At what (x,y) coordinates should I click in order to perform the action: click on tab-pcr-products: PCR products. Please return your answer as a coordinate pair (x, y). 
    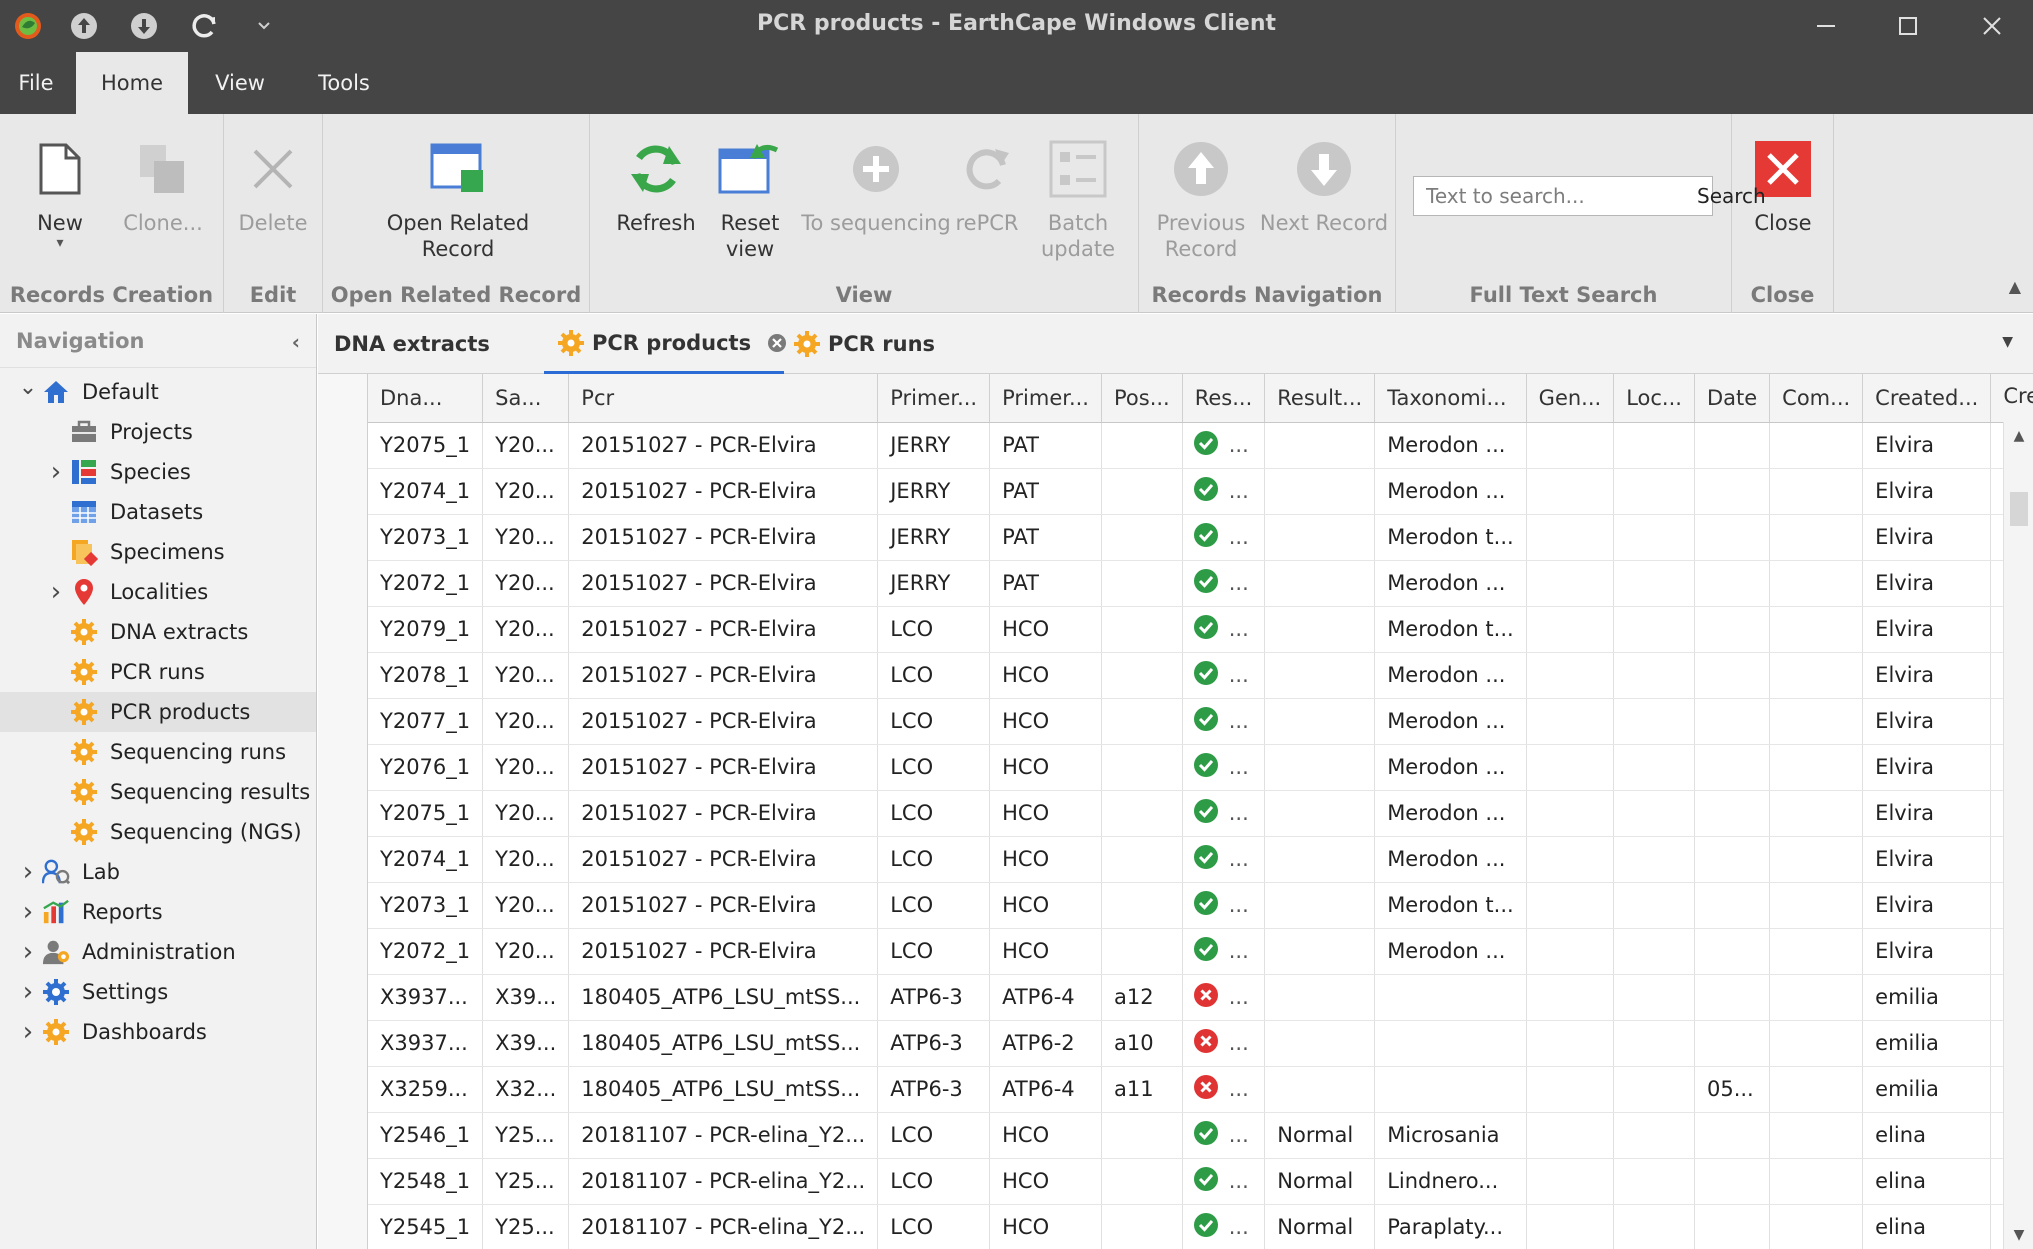
    Looking at the image, I should click on (665, 344).